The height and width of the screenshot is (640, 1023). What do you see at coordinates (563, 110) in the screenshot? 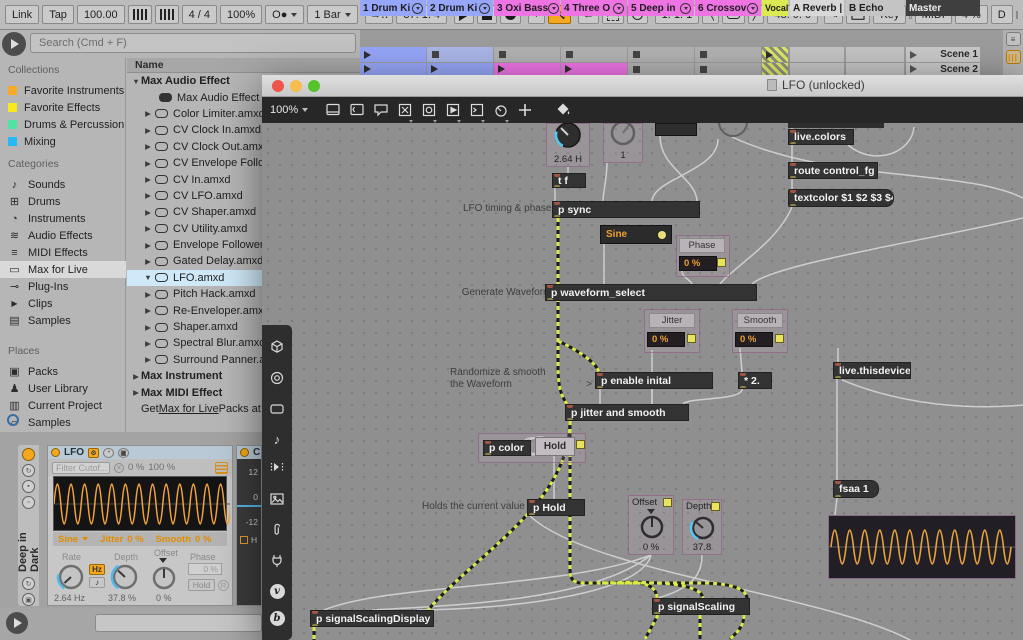
I see `format-palette-icon` at bounding box center [563, 110].